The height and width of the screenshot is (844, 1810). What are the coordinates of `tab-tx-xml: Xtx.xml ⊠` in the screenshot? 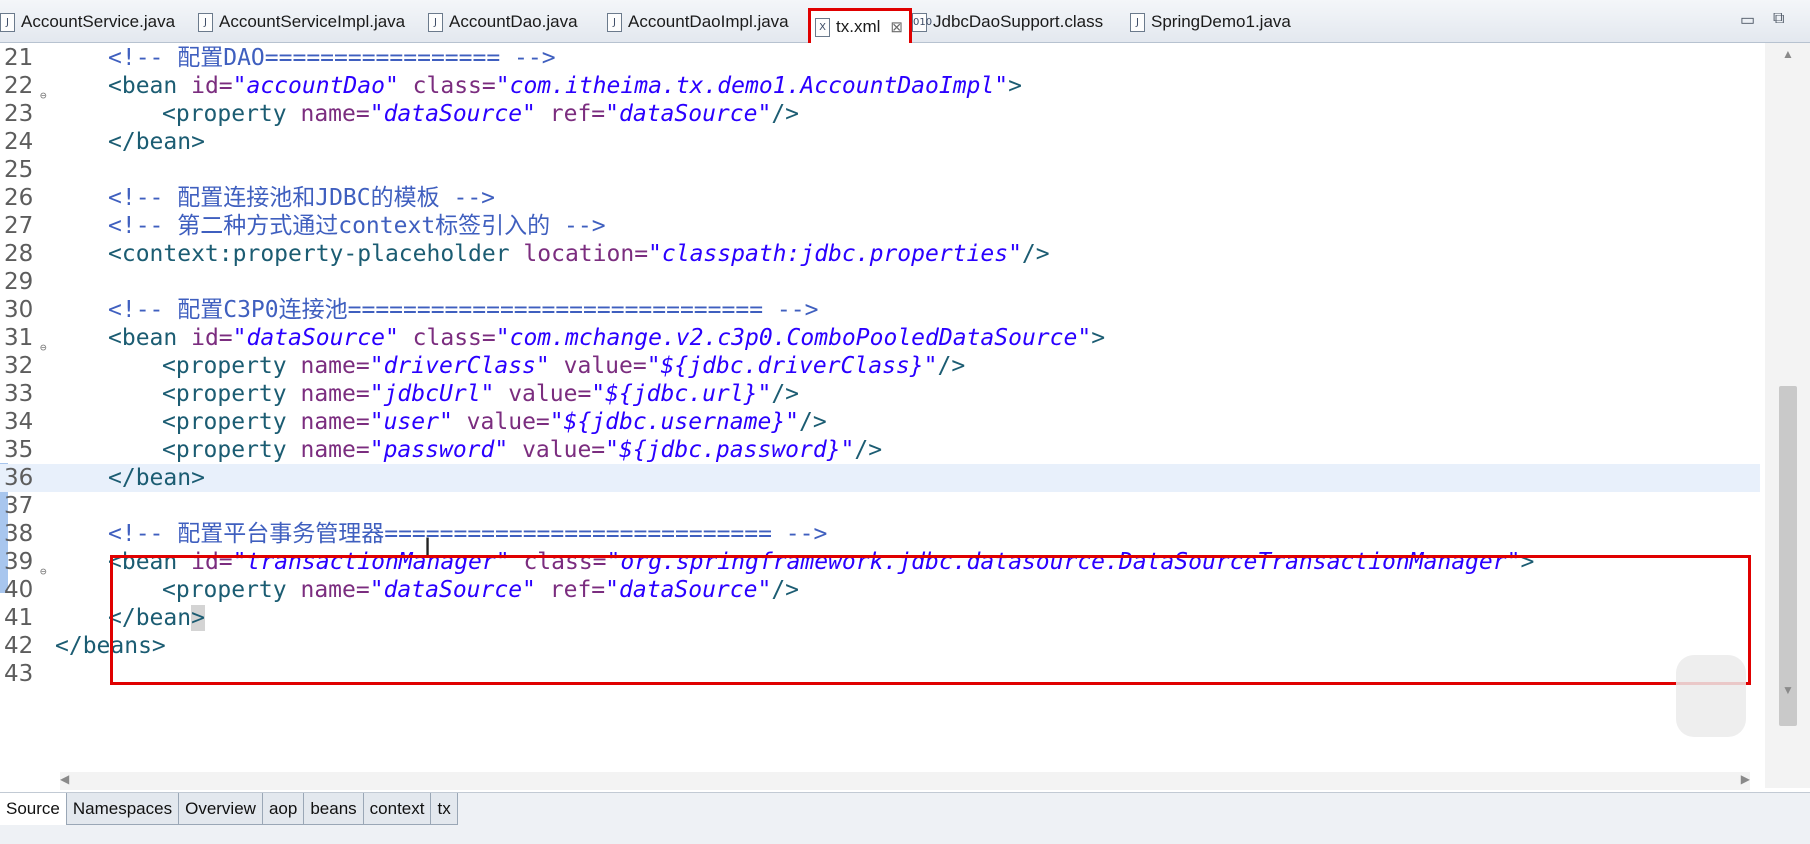 It's located at (860, 27).